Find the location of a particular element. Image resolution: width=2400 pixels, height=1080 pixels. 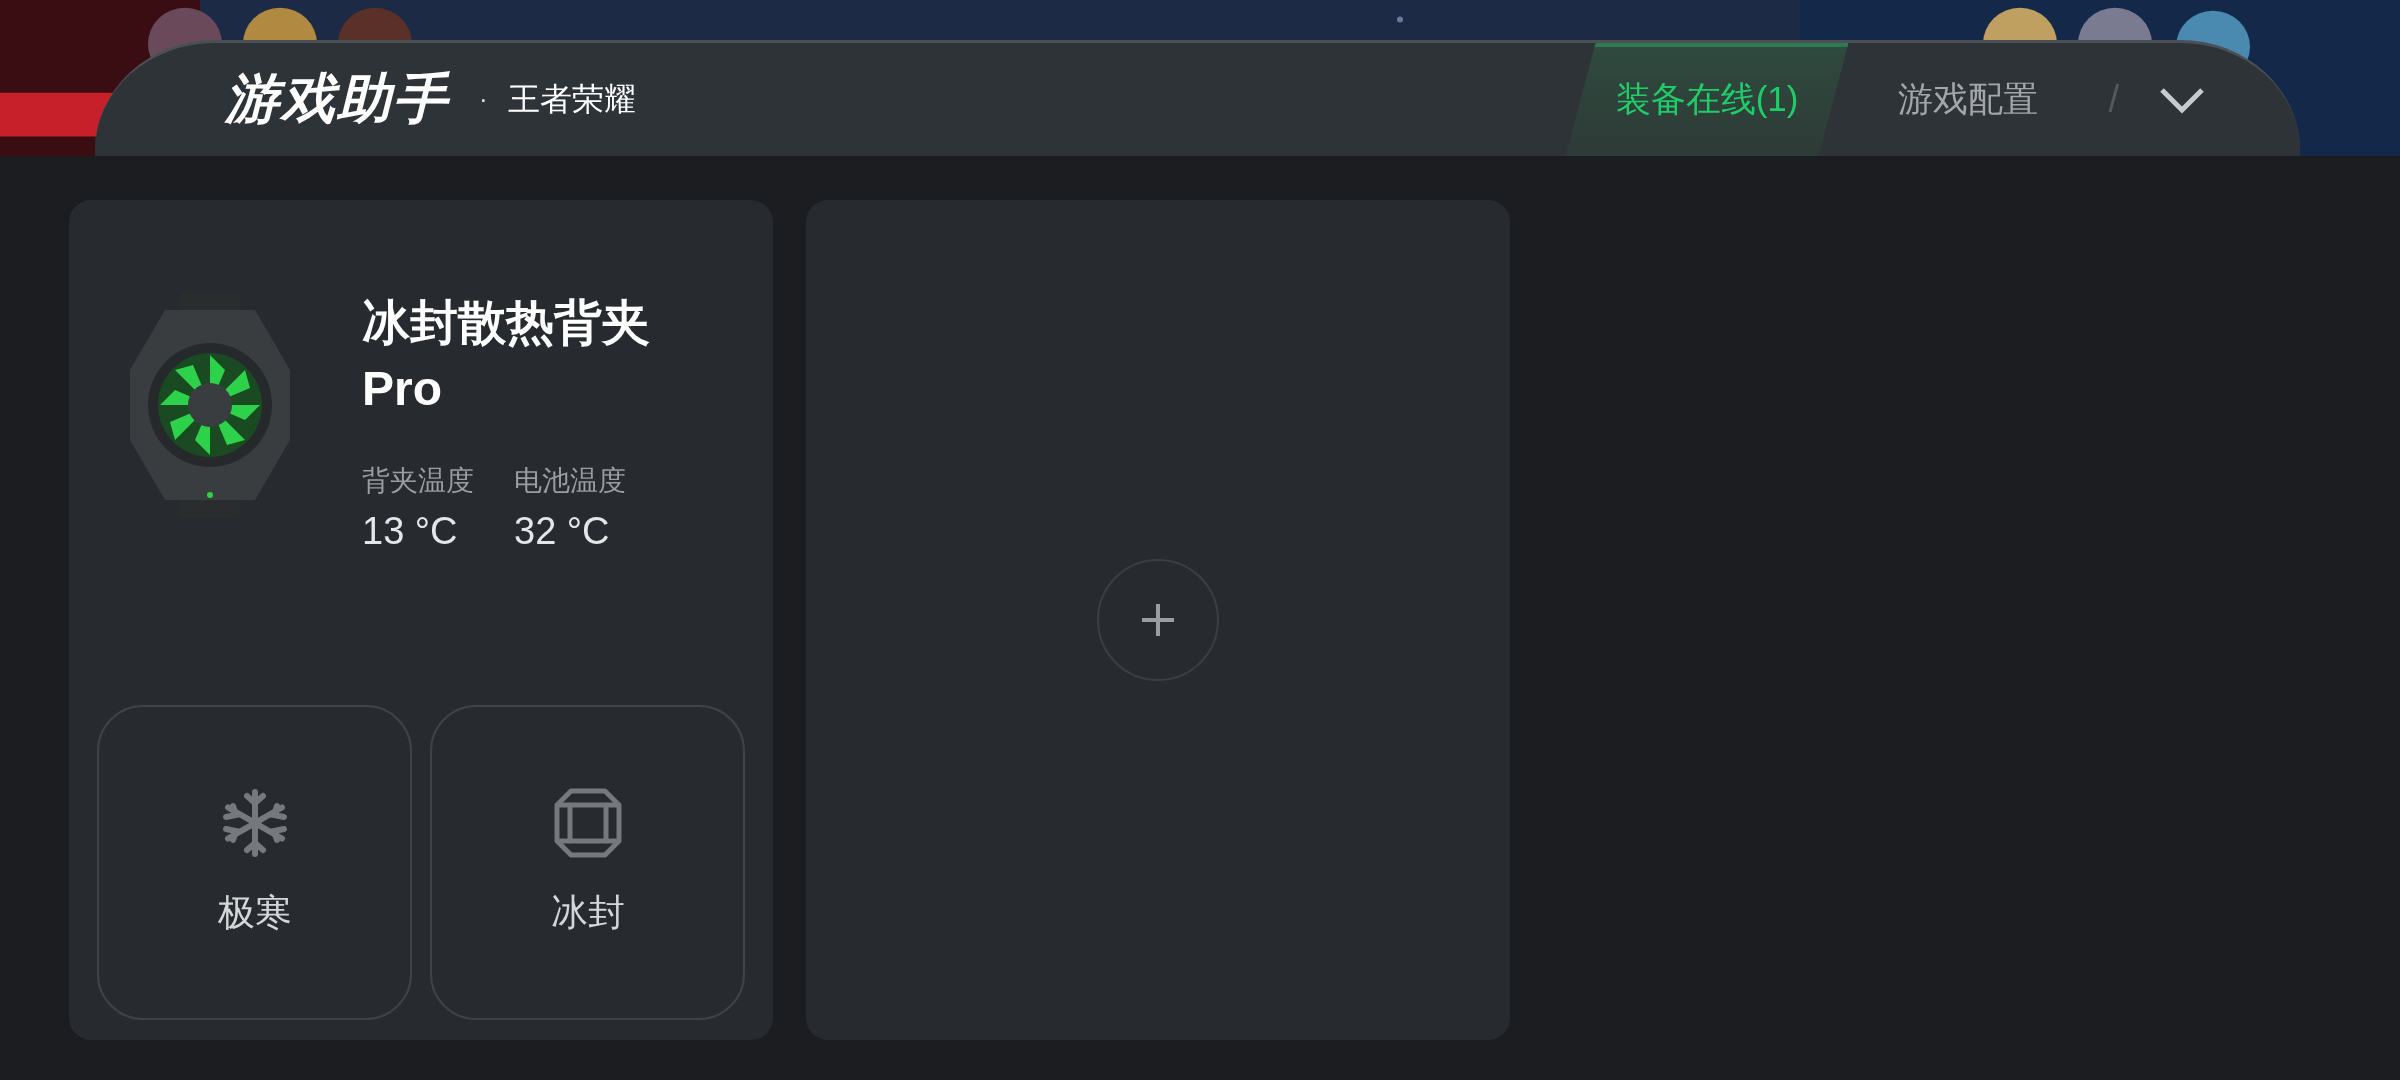

app-logo: 游戏助手 is located at coordinates (337, 98).